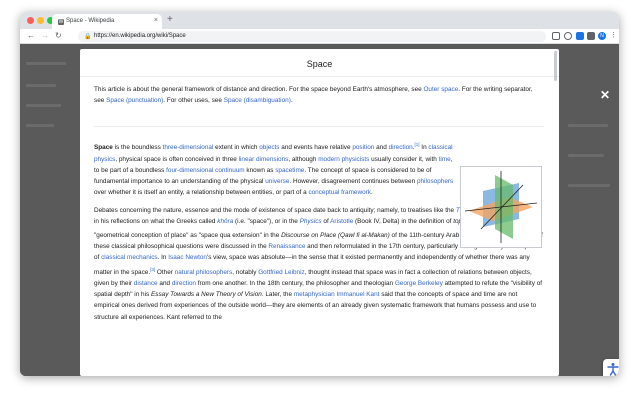 The width and height of the screenshot is (640, 400). What do you see at coordinates (45, 35) in the screenshot?
I see `forward-arrow-icon: →` at bounding box center [45, 35].